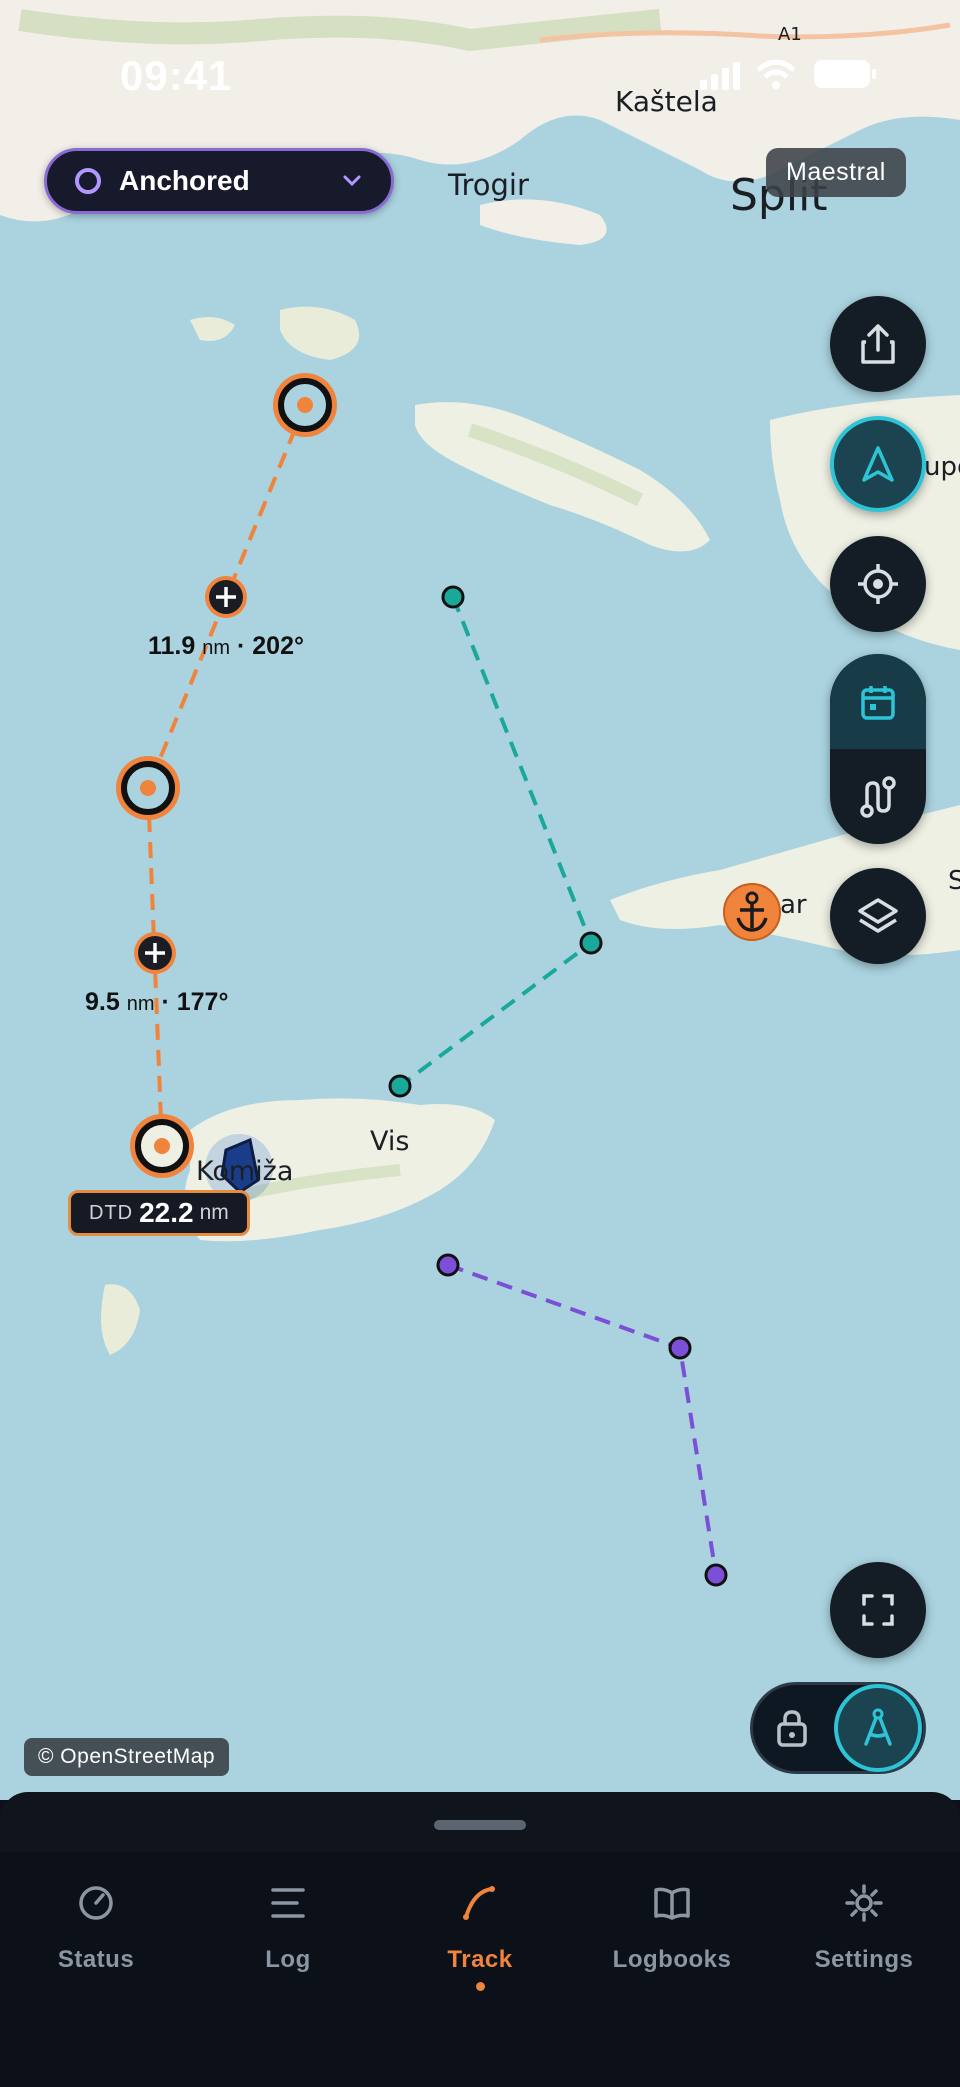  I want to click on road-label: A1, so click(790, 34).